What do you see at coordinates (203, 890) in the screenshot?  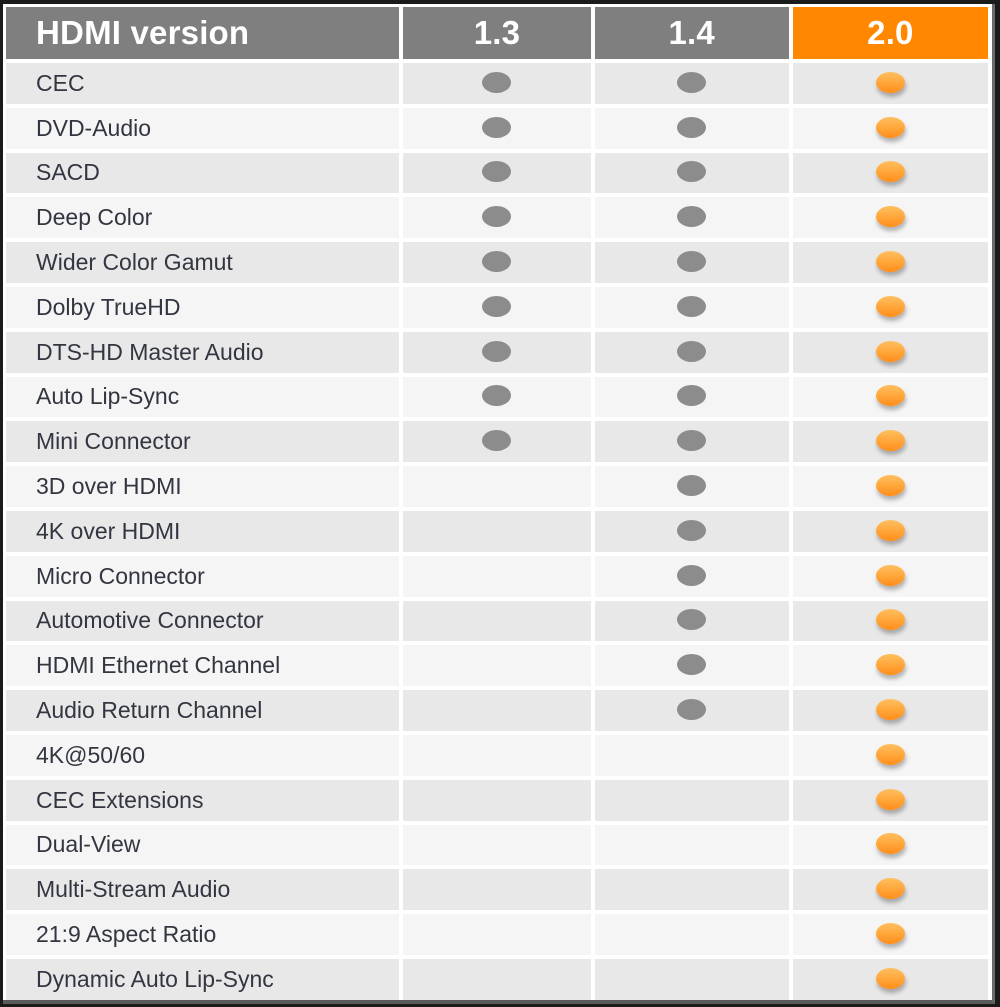 I see `feature-name: Multi-Stream Audio` at bounding box center [203, 890].